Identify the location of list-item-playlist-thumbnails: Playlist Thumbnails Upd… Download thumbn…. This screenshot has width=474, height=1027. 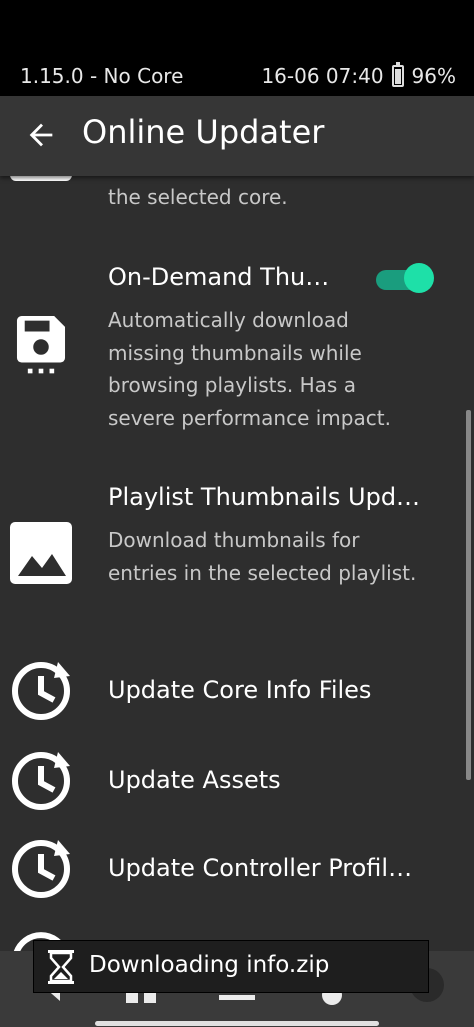
(237, 551).